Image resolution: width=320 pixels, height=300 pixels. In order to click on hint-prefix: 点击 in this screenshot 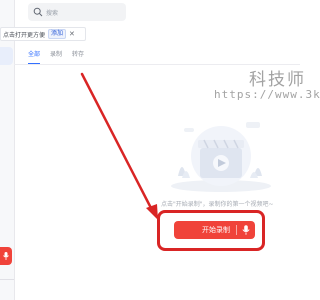, I will do `click(167, 204)`.